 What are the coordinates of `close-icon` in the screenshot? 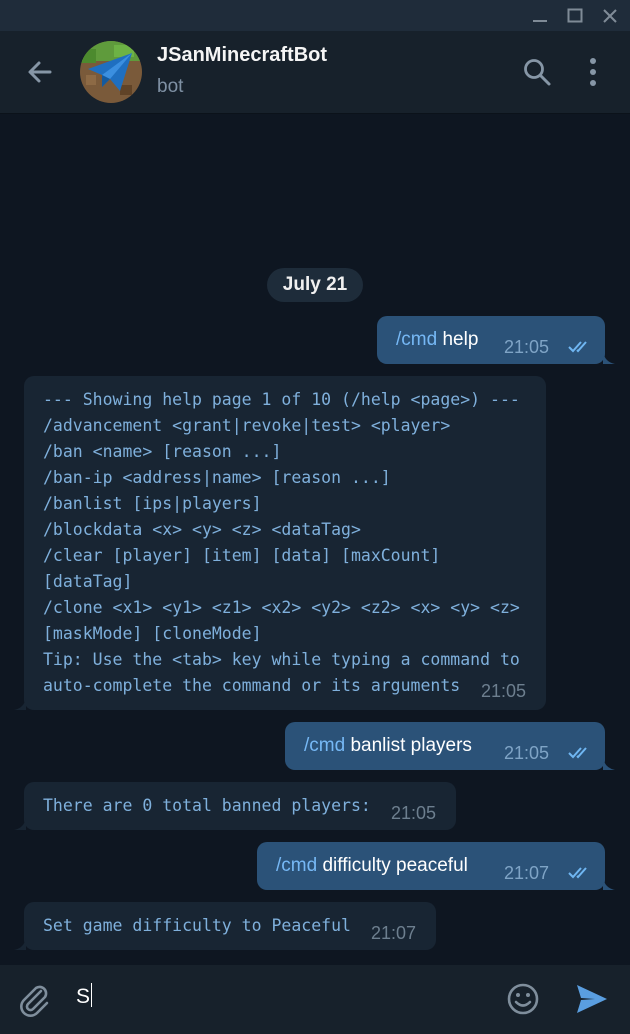 It's located at (610, 16).